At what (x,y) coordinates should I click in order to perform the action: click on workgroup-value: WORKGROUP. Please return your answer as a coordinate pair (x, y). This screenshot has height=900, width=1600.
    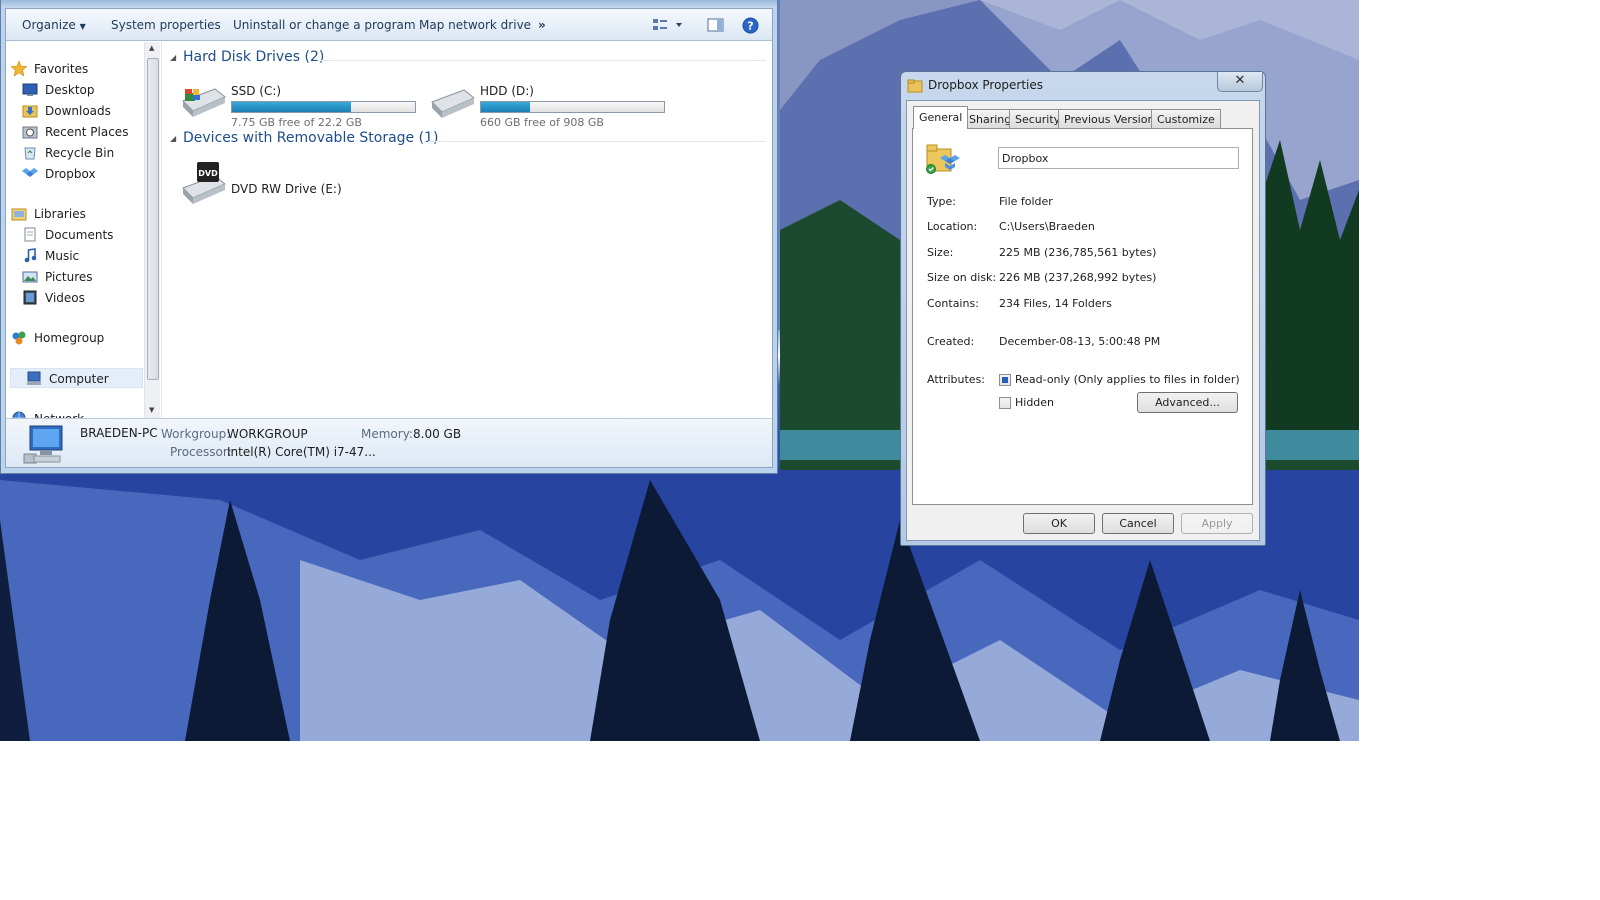
    Looking at the image, I should click on (267, 434).